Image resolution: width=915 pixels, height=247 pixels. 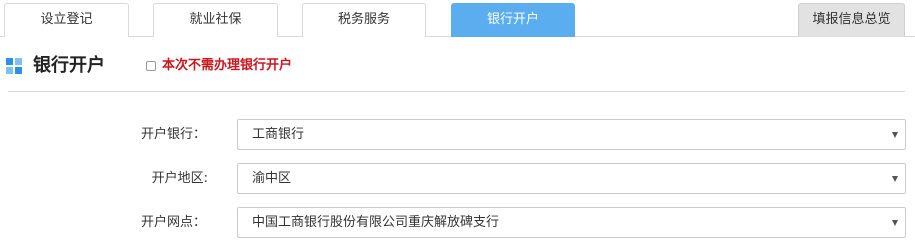 I want to click on tab-tax-services: 税务服务, so click(x=364, y=20).